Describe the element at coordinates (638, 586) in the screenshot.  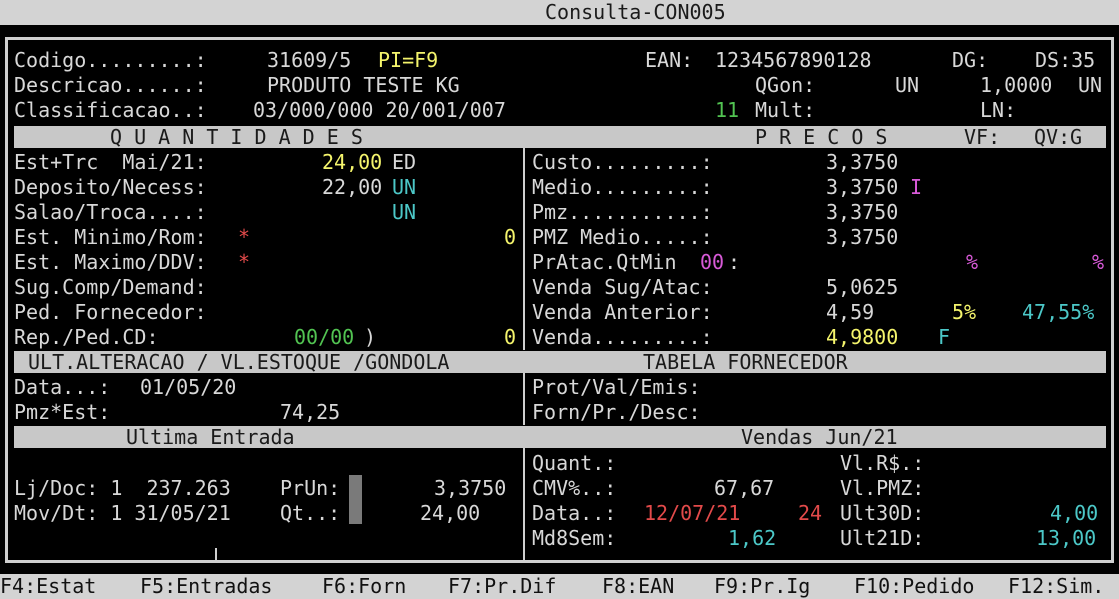
I see `fkey-f8-ean: F8:EAN` at that location.